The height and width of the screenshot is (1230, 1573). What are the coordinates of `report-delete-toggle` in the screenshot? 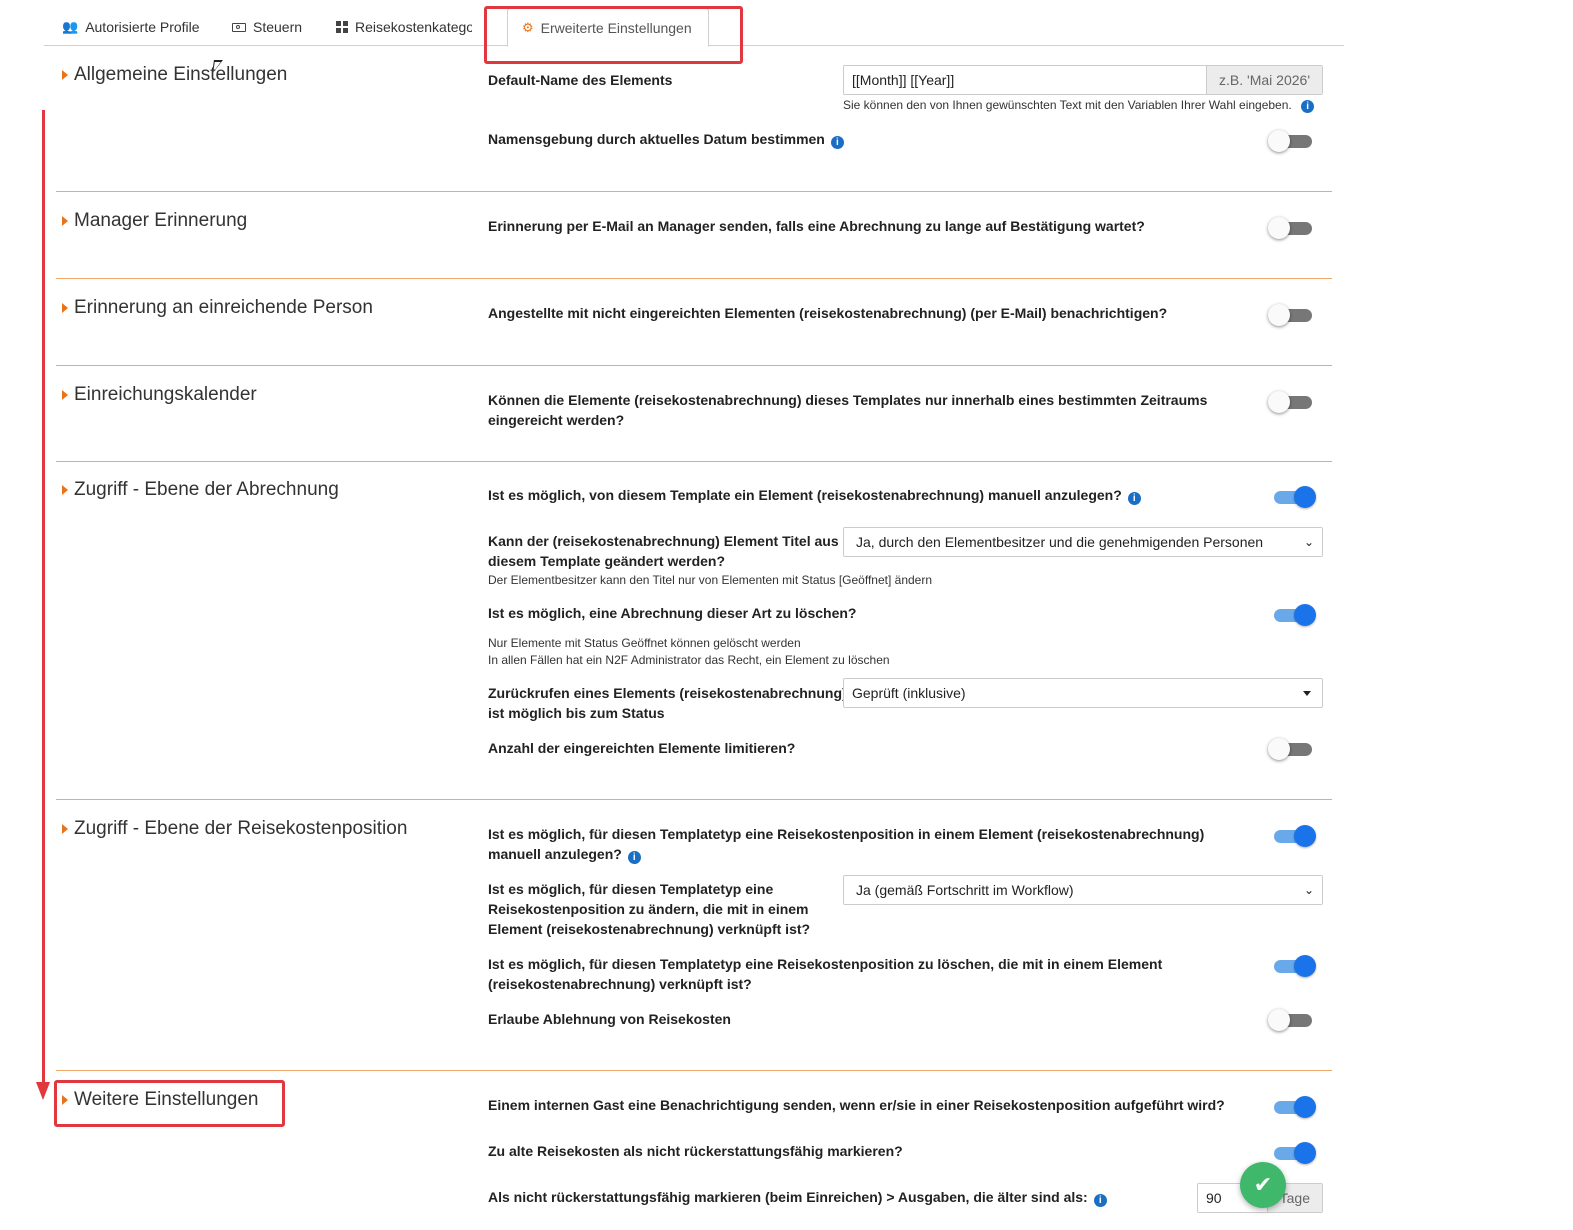 It's located at (1293, 615).